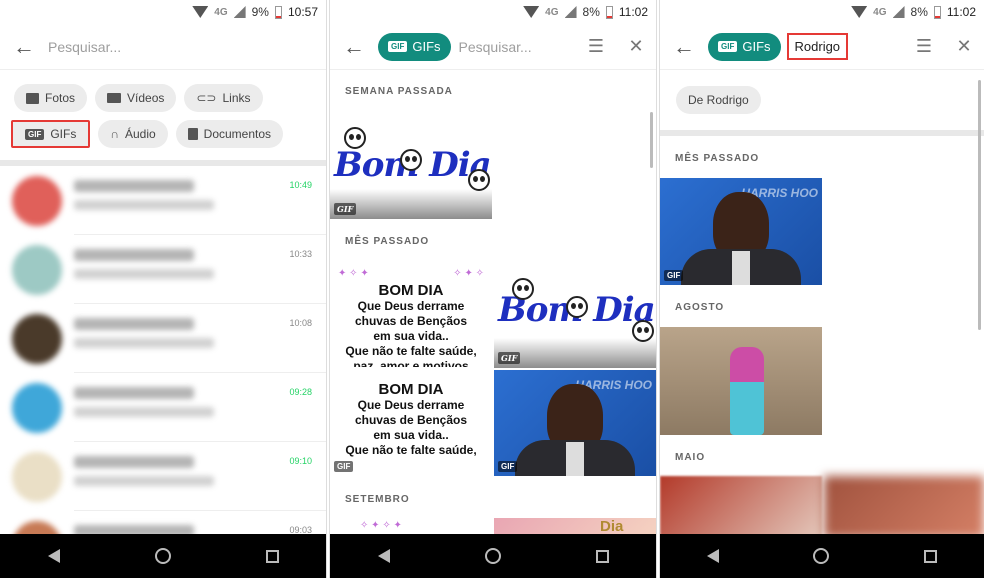  I want to click on search-bar: ← GIF GIFs Rodrigo ☰ ✕, so click(822, 47).